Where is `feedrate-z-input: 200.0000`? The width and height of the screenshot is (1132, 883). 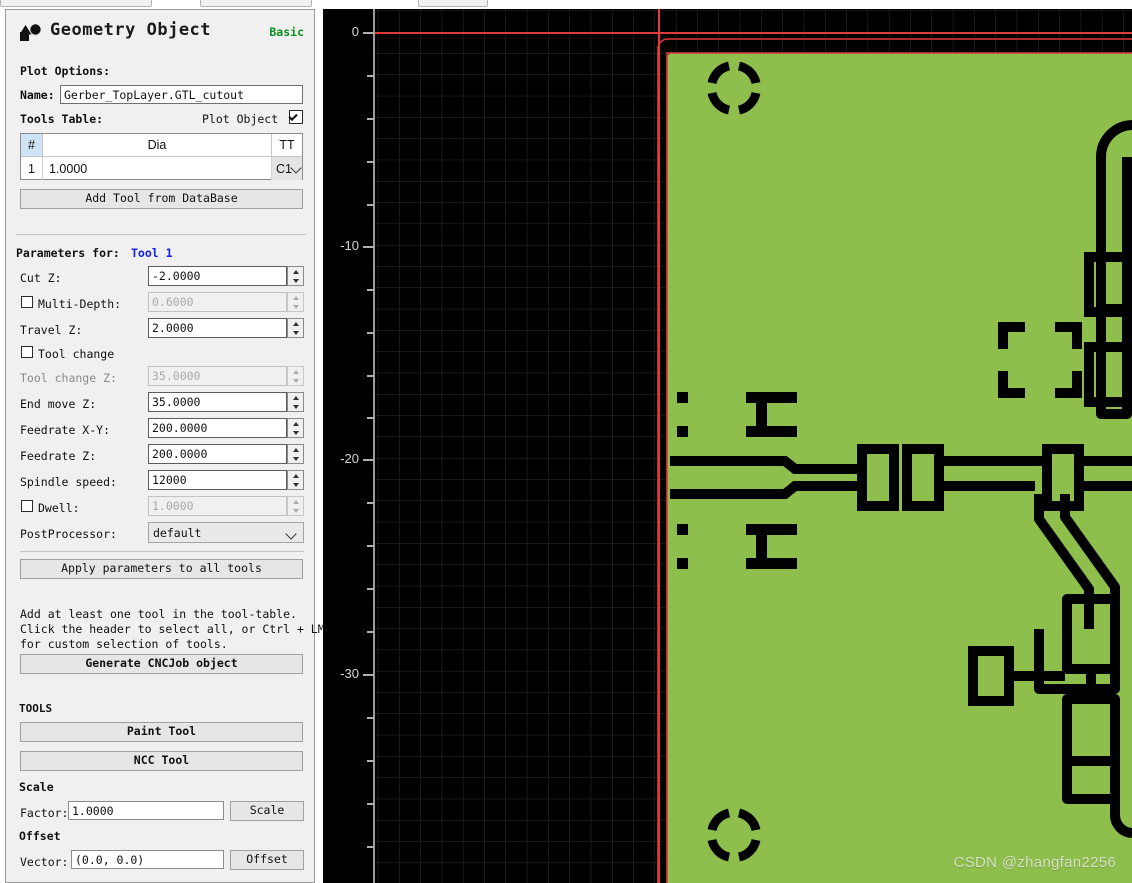
feedrate-z-input: 200.0000 is located at coordinates (217, 454).